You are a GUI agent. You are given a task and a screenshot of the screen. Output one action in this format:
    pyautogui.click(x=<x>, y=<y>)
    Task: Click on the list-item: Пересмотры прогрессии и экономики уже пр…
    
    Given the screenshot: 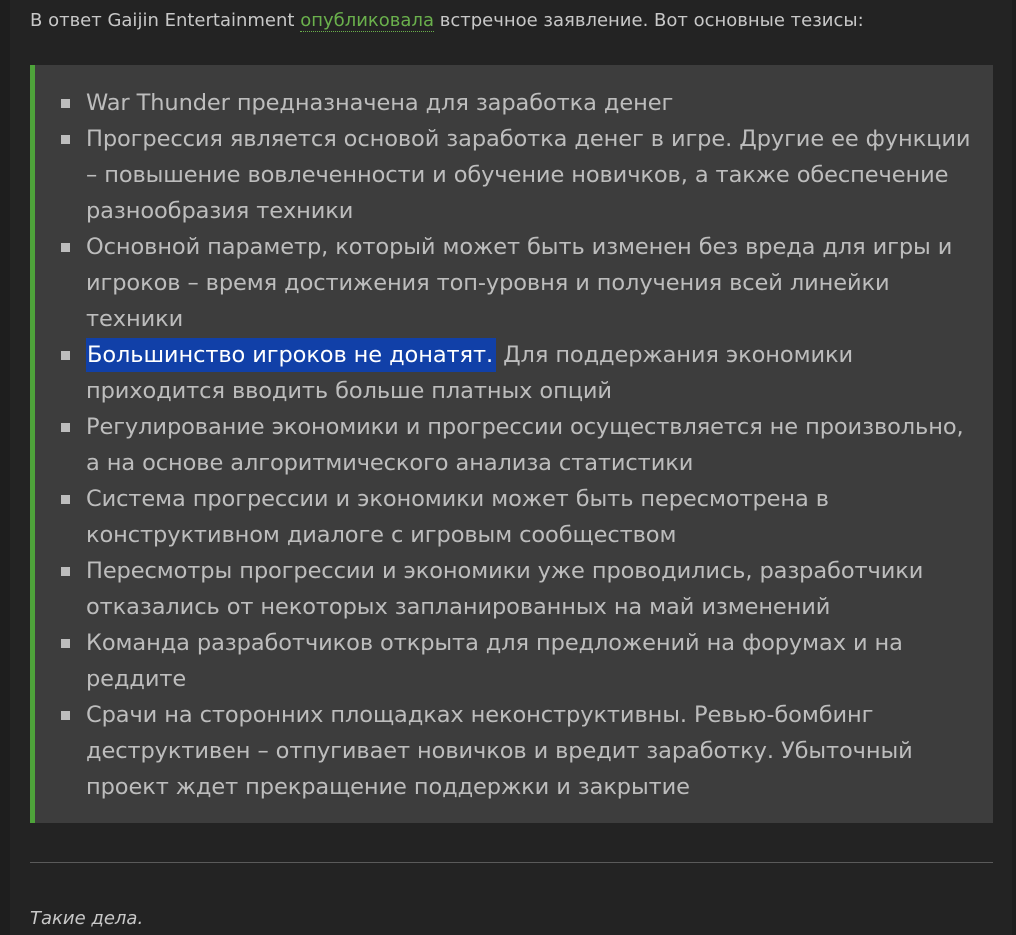 What is the action you would take?
    pyautogui.click(x=517, y=589)
    